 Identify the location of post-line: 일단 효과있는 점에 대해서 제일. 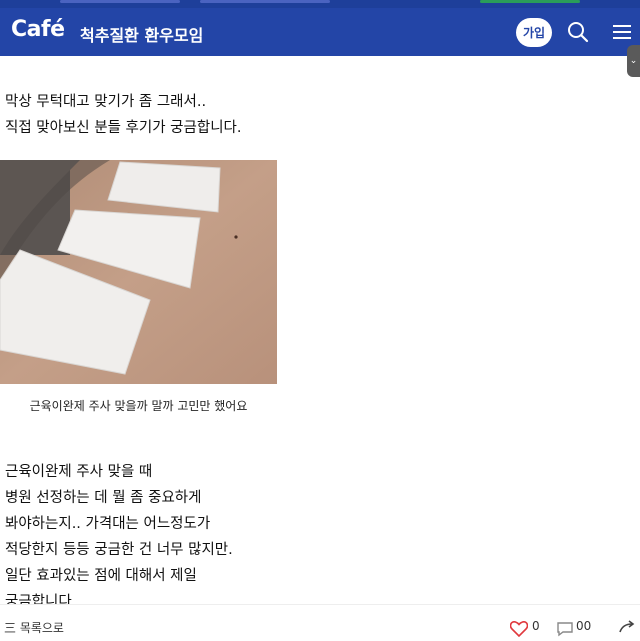
(101, 576).